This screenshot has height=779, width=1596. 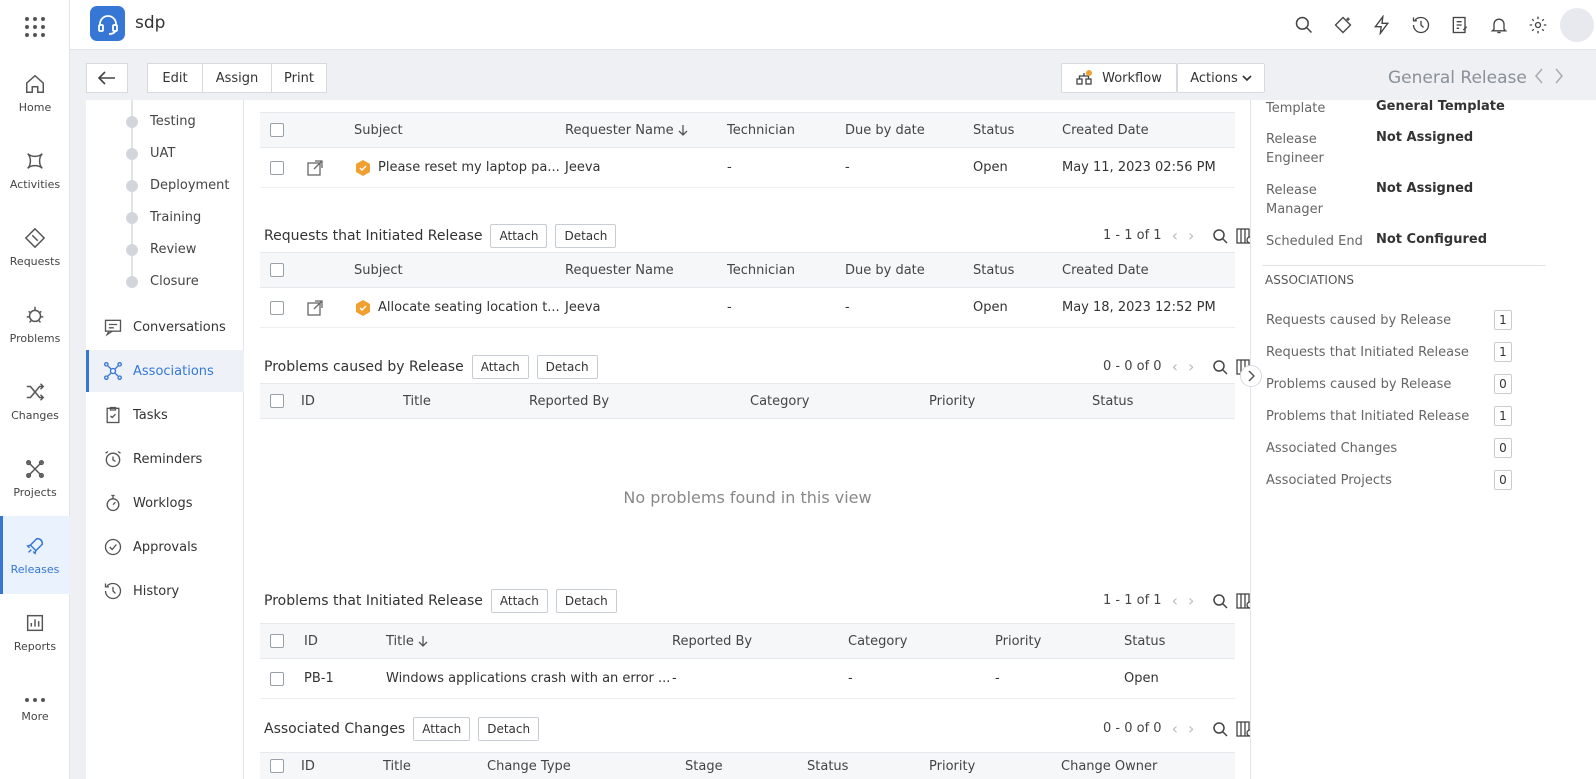 What do you see at coordinates (107, 23) in the screenshot?
I see `app-logo` at bounding box center [107, 23].